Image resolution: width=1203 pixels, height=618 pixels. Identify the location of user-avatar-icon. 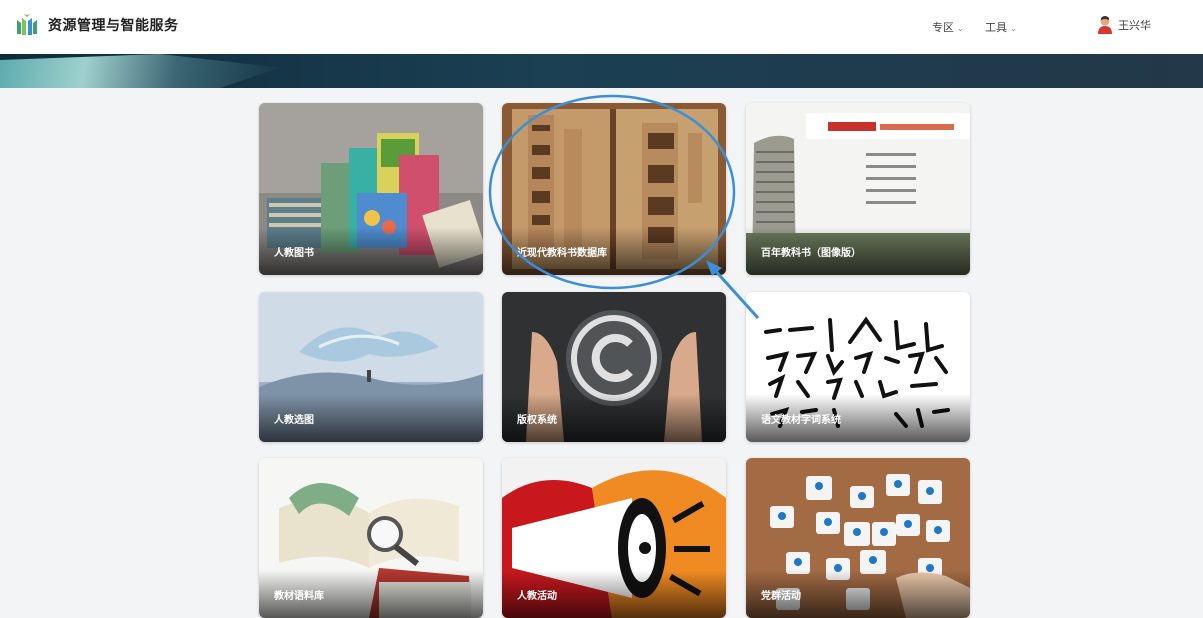
(1105, 25).